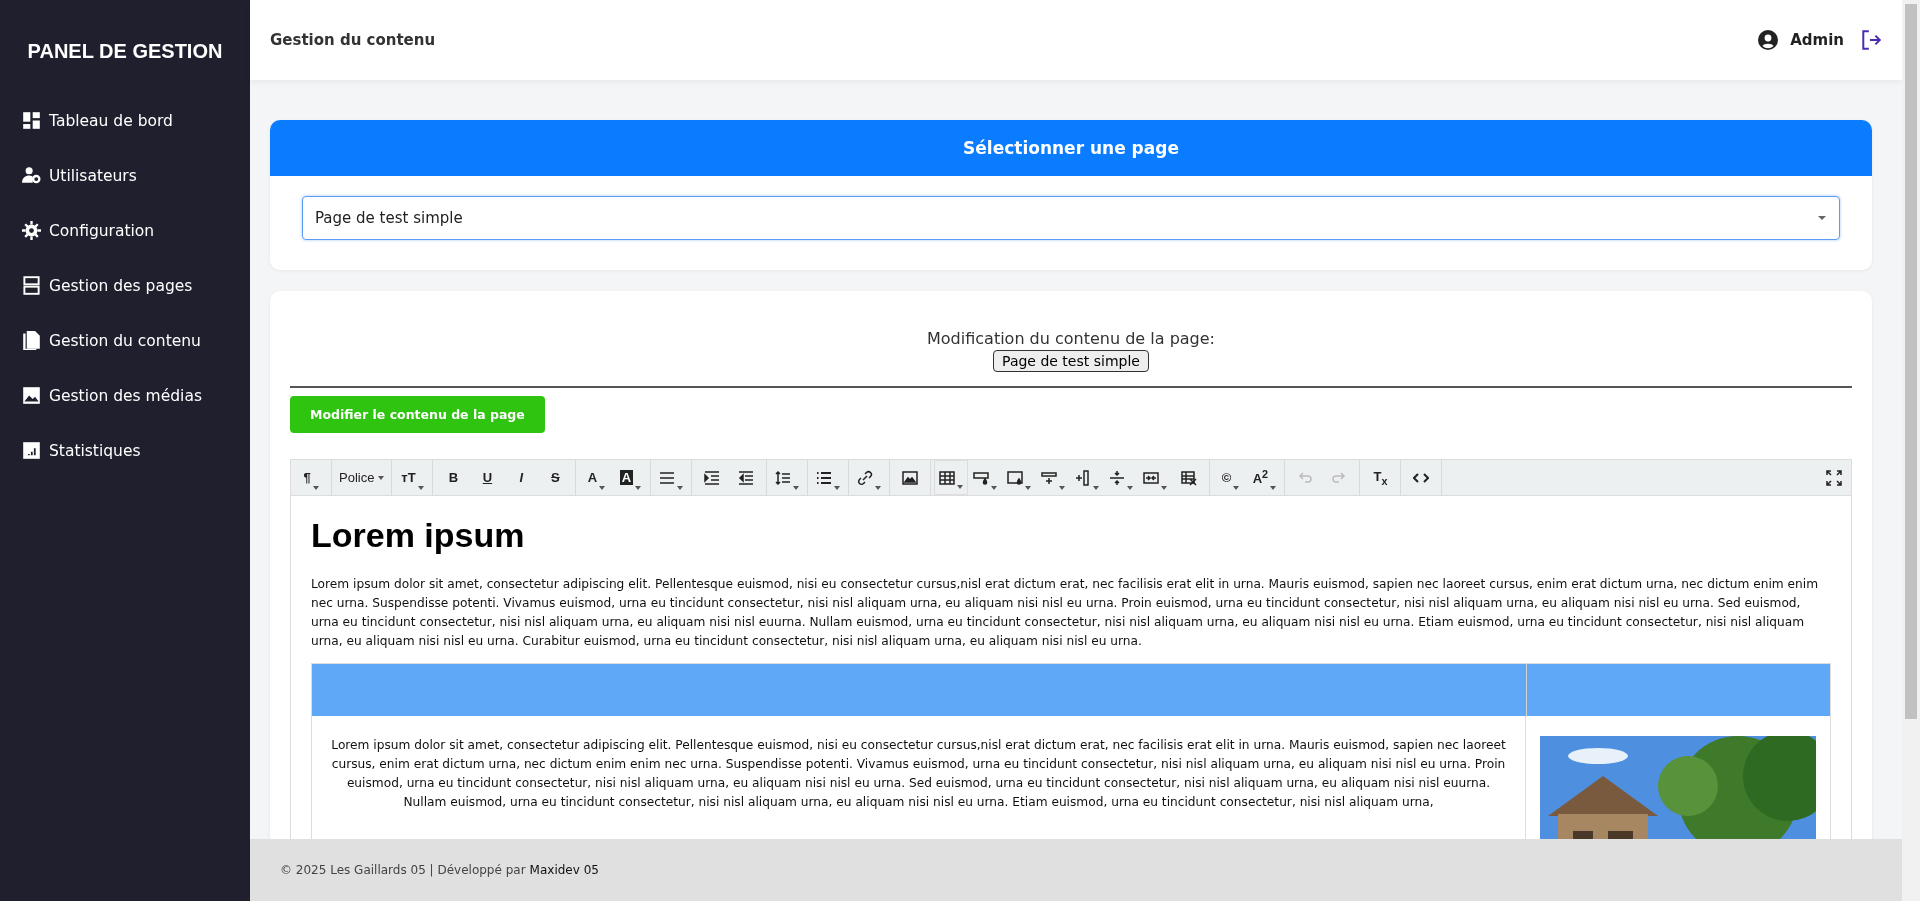  What do you see at coordinates (1151, 477) in the screenshot?
I see `merge-icon` at bounding box center [1151, 477].